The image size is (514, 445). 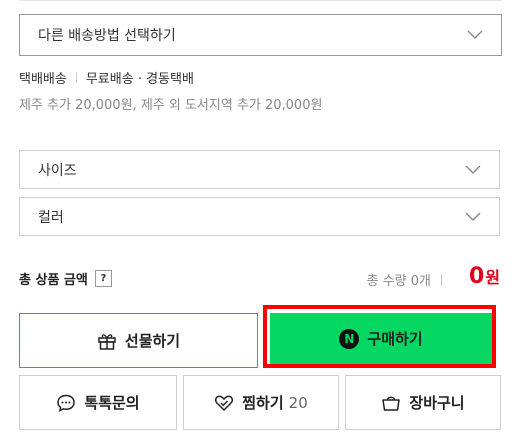 What do you see at coordinates (107, 36) in the screenshot?
I see `delivery-method-select-label: 다른 배송방법 선택하기` at bounding box center [107, 36].